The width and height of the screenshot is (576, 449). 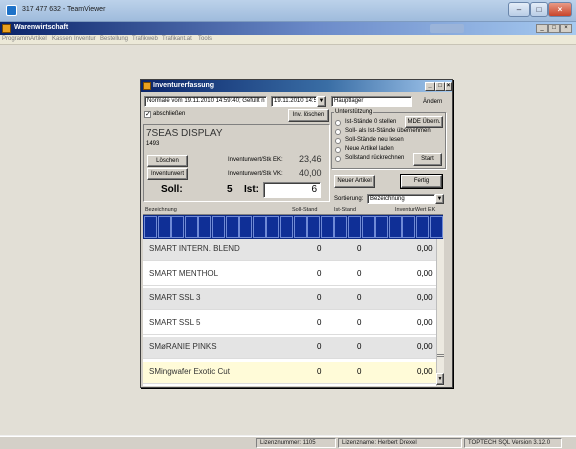 What do you see at coordinates (539, 9) in the screenshot?
I see `maximize-button: □` at bounding box center [539, 9].